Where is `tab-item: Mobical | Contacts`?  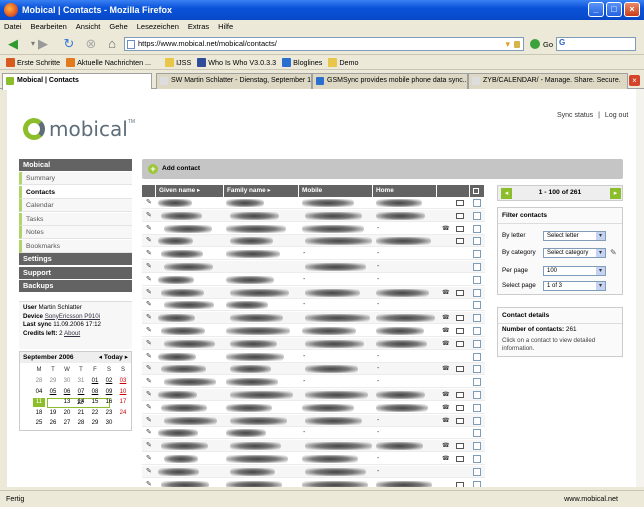
tab-item: Mobical | Contacts is located at coordinates (77, 81).